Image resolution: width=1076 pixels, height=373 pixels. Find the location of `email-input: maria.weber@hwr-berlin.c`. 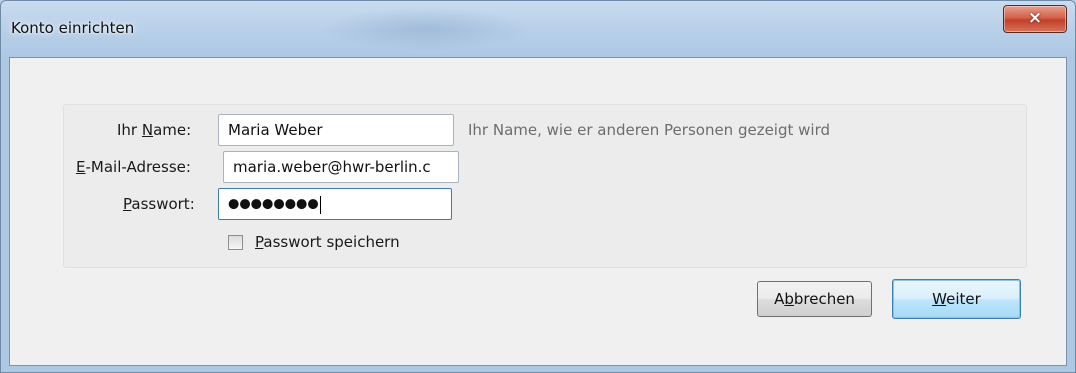

email-input: maria.weber@hwr-berlin.c is located at coordinates (341, 167).